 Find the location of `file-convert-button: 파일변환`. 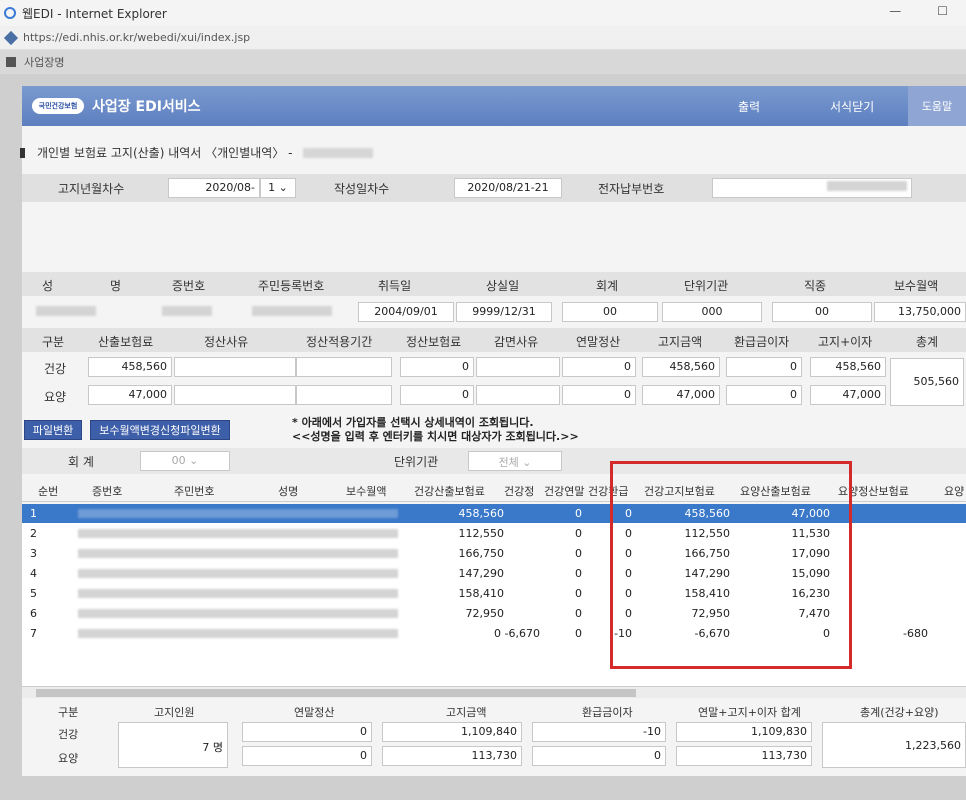

file-convert-button: 파일변환 is located at coordinates (53, 430).